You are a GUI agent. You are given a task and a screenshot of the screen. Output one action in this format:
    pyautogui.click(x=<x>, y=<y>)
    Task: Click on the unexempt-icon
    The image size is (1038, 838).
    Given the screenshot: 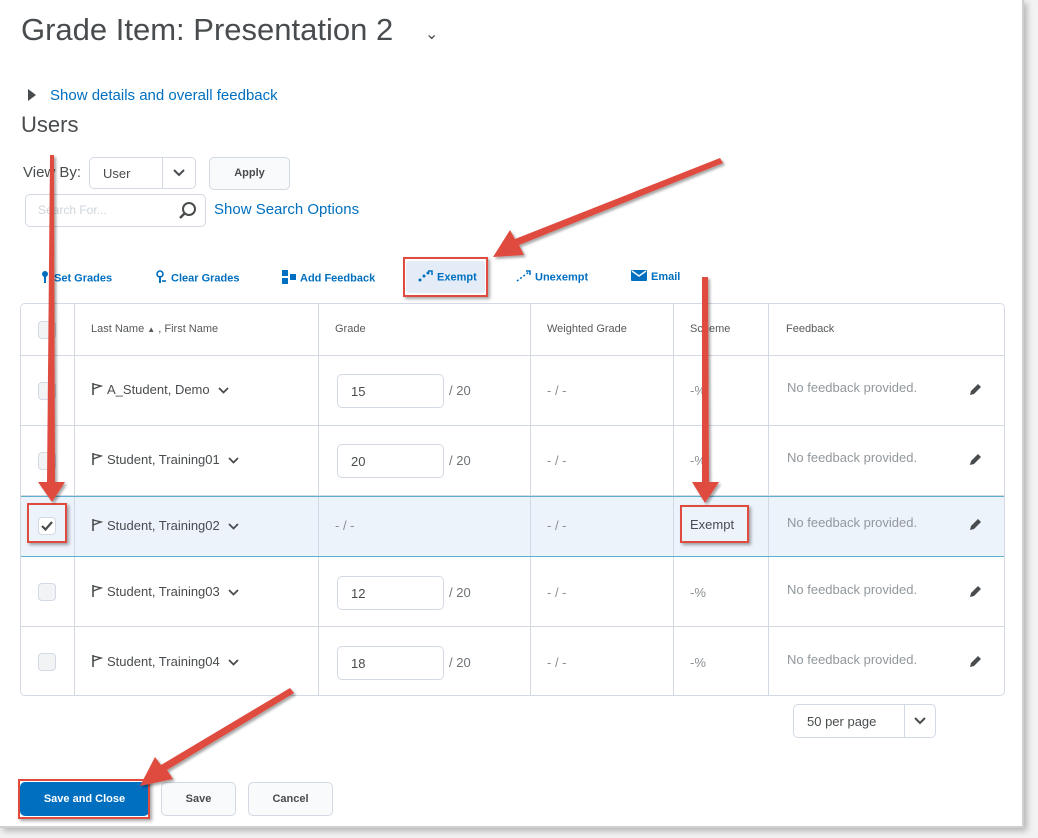 What is the action you would take?
    pyautogui.click(x=523, y=277)
    